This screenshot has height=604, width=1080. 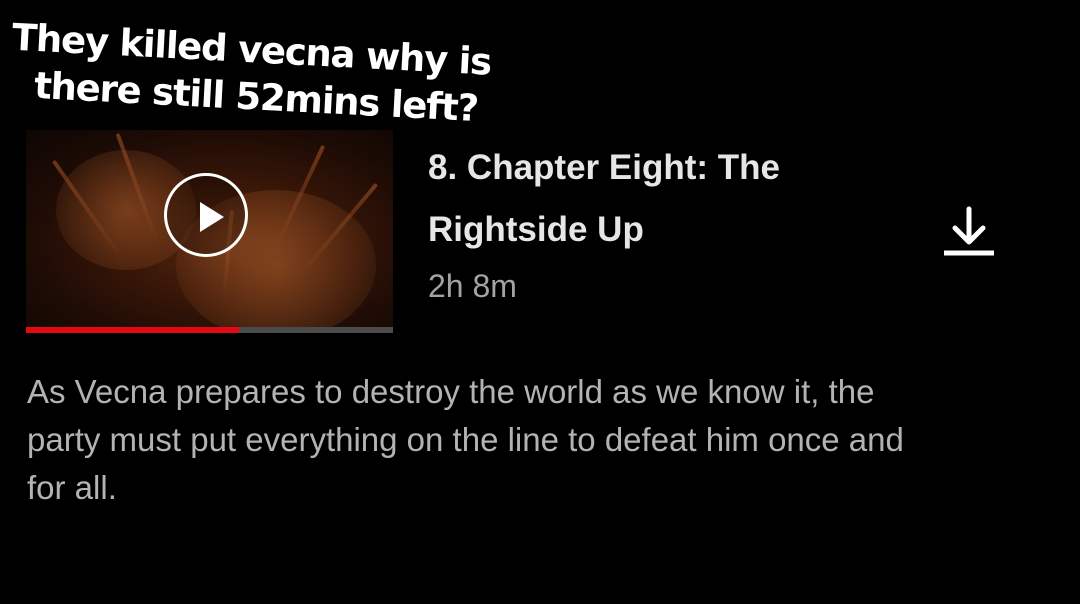 I want to click on download-icon, so click(x=969, y=231).